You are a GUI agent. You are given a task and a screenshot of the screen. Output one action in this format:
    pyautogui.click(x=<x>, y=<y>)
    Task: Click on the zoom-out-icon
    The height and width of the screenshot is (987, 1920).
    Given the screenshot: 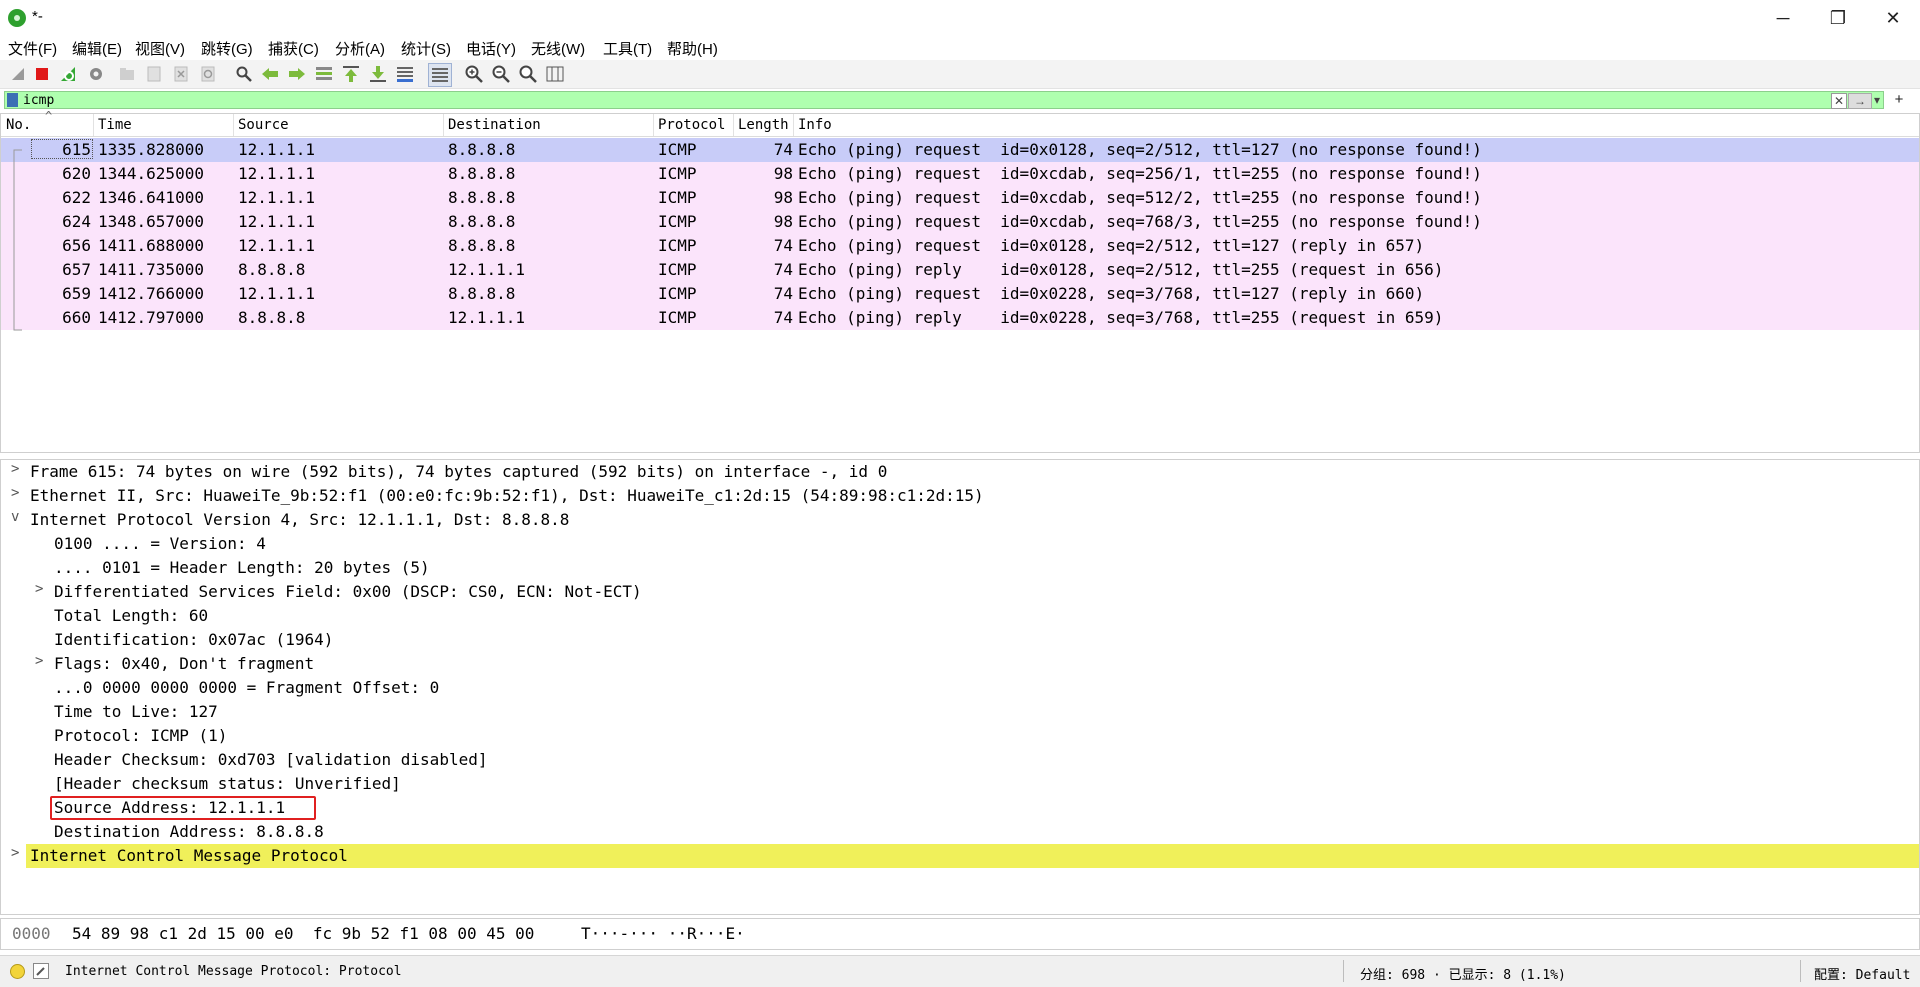 What is the action you would take?
    pyautogui.click(x=501, y=74)
    